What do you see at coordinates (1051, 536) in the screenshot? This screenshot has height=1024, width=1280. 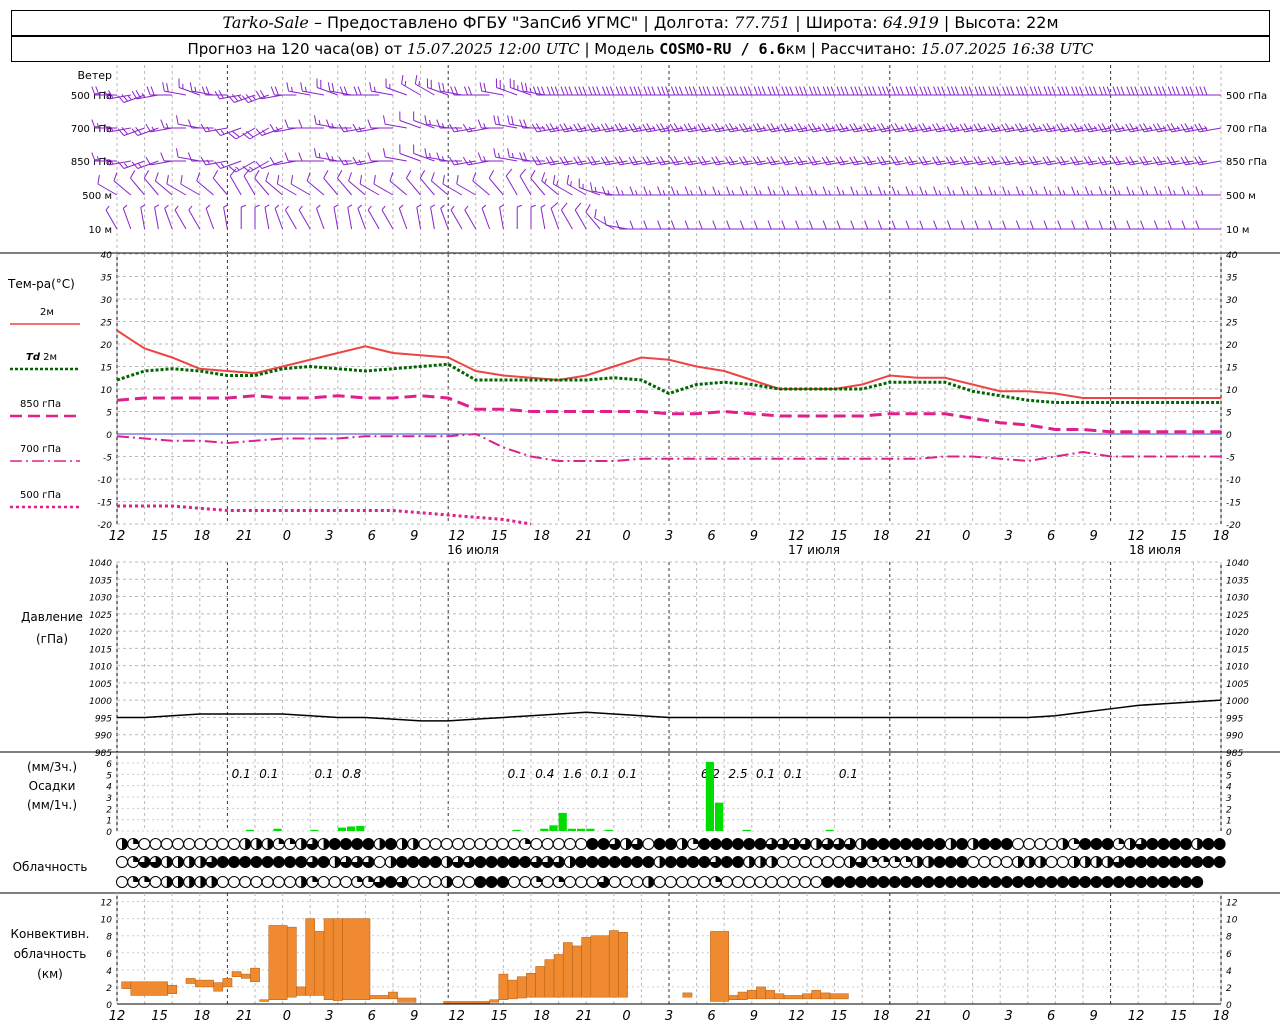 I see `temp-xtick-label: 6` at bounding box center [1051, 536].